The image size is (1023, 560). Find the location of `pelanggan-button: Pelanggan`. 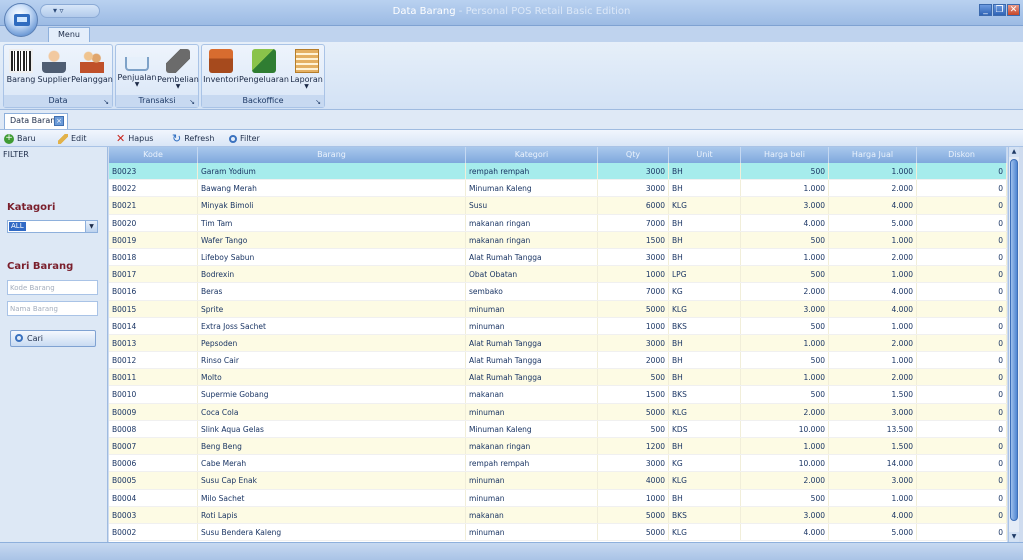

pelanggan-button: Pelanggan is located at coordinates (92, 71).